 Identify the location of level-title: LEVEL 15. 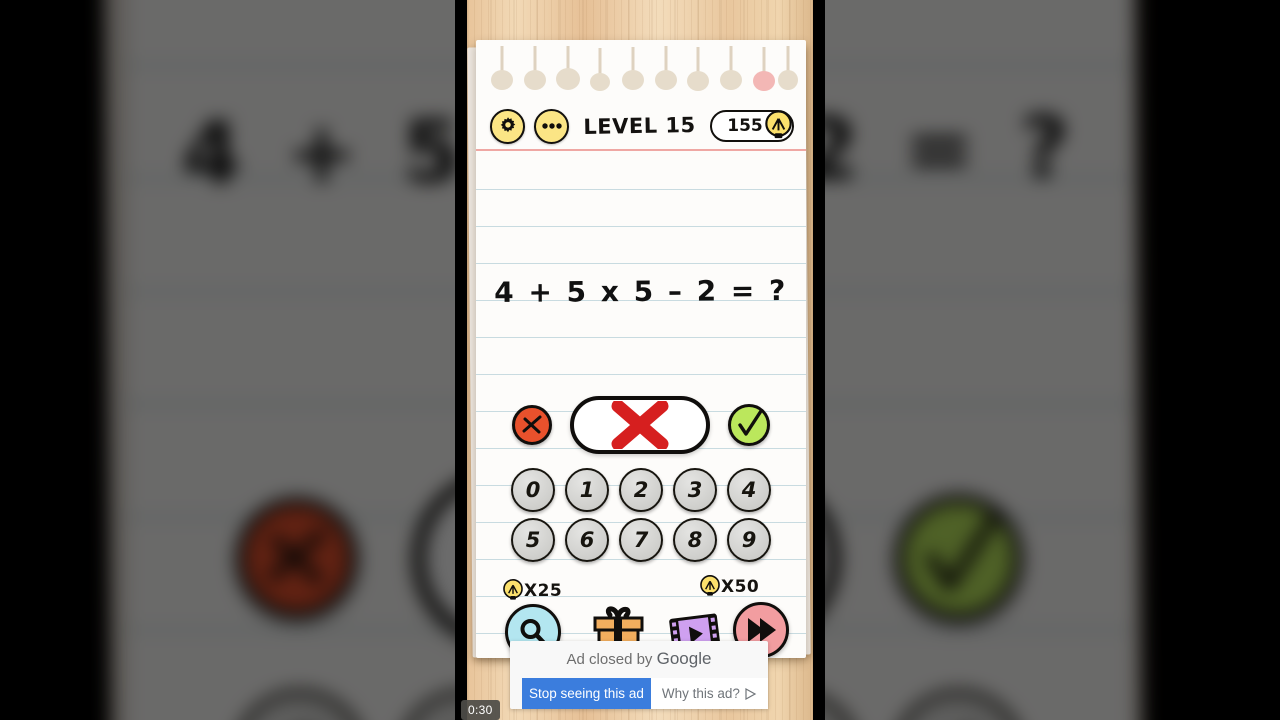
(639, 126).